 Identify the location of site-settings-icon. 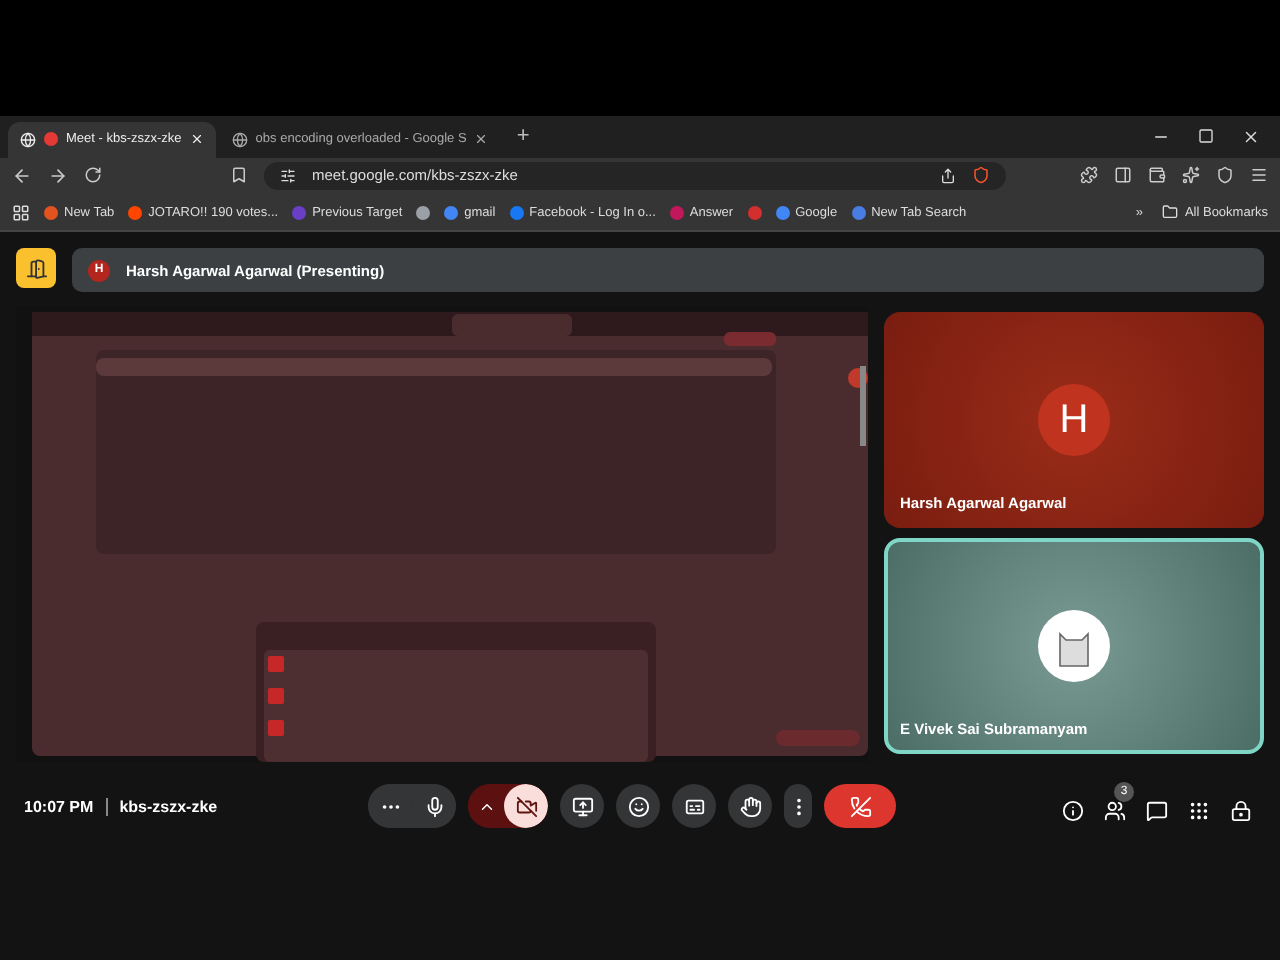
(288, 175).